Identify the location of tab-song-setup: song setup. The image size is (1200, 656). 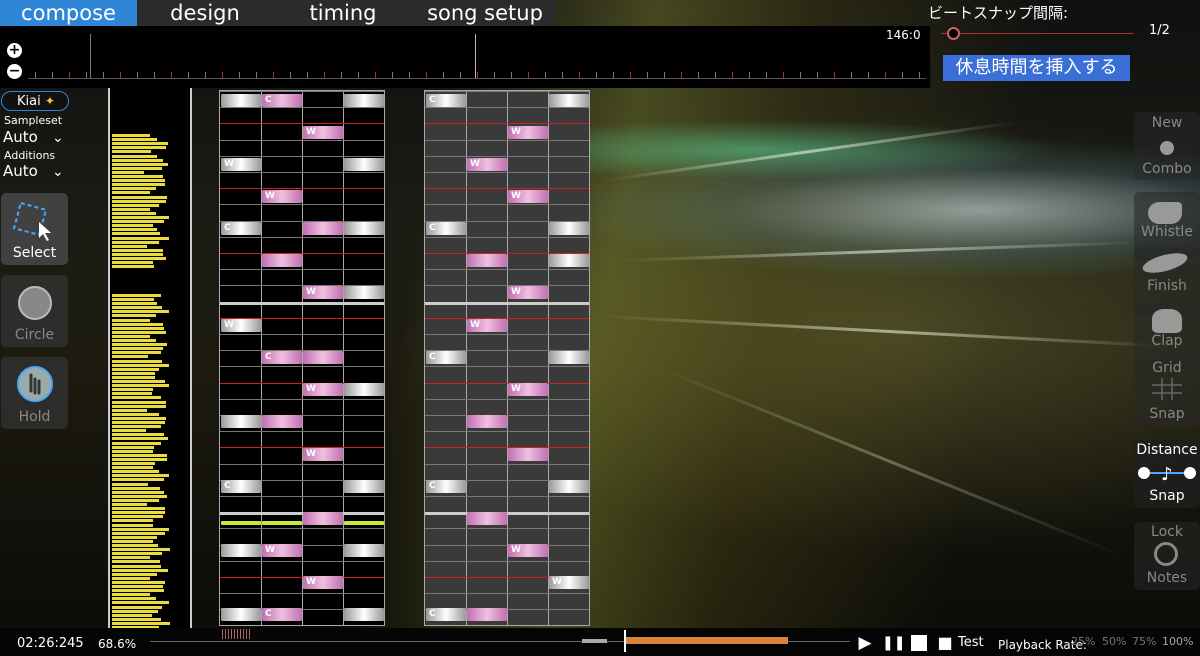
(485, 13).